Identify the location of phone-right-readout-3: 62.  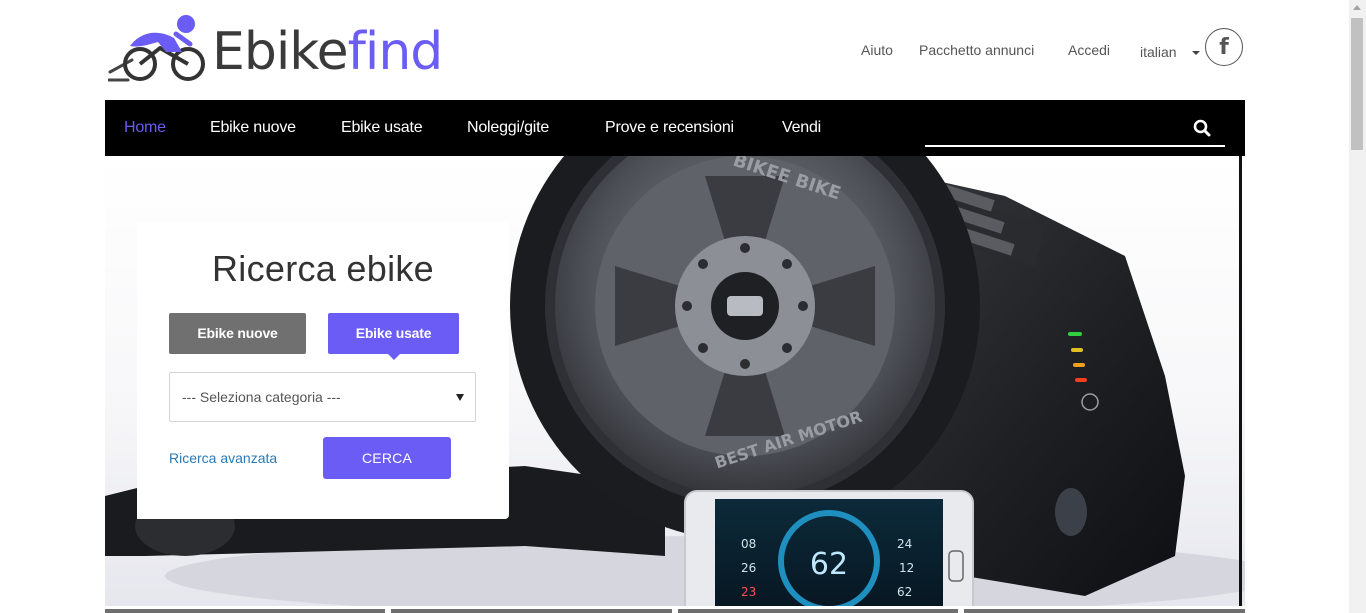
(904, 592).